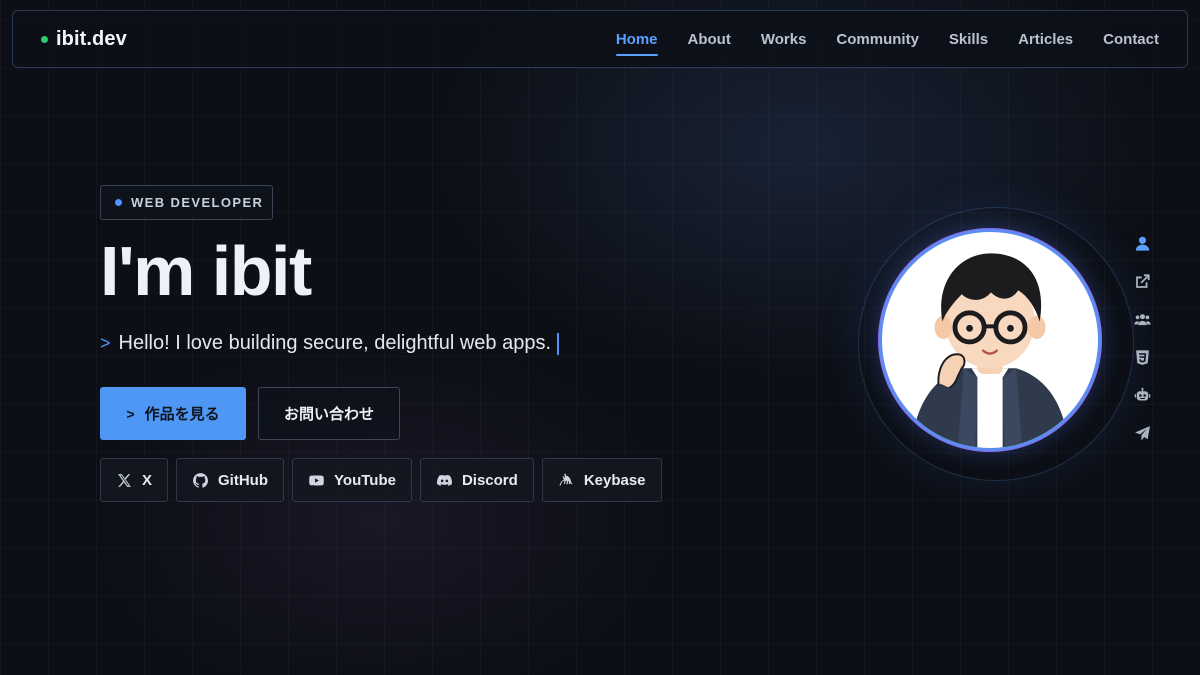 Image resolution: width=1200 pixels, height=675 pixels. I want to click on nav-item-about: About, so click(709, 39).